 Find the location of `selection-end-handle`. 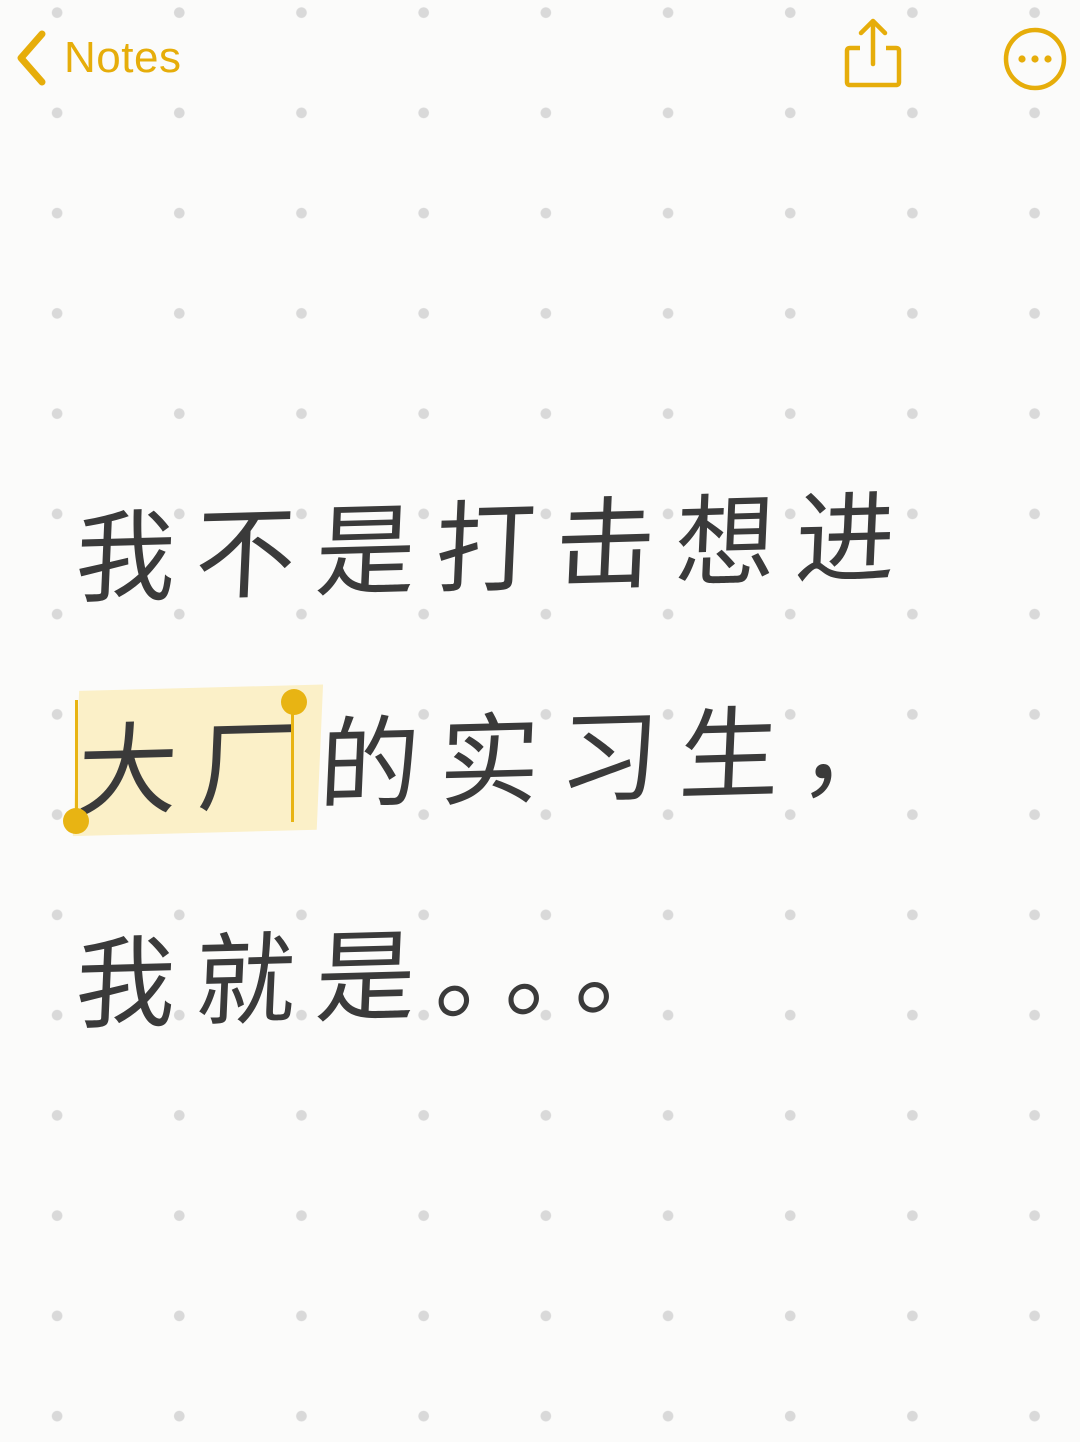

selection-end-handle is located at coordinates (292, 761).